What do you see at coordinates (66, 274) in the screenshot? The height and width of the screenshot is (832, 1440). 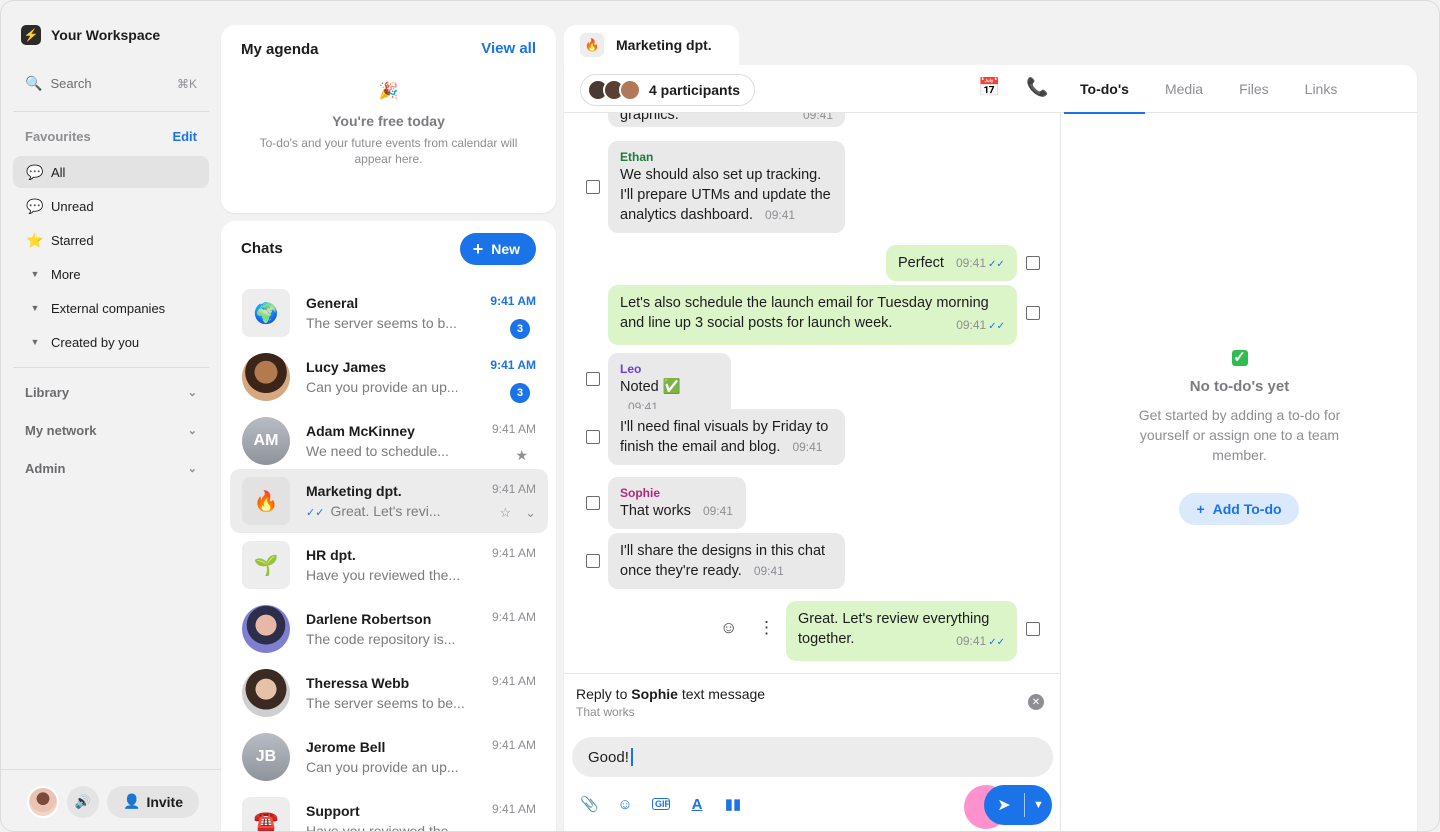 I see `sidebar-item-label: More` at bounding box center [66, 274].